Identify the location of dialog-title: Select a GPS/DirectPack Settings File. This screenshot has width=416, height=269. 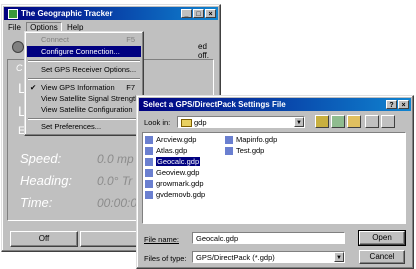
(214, 104).